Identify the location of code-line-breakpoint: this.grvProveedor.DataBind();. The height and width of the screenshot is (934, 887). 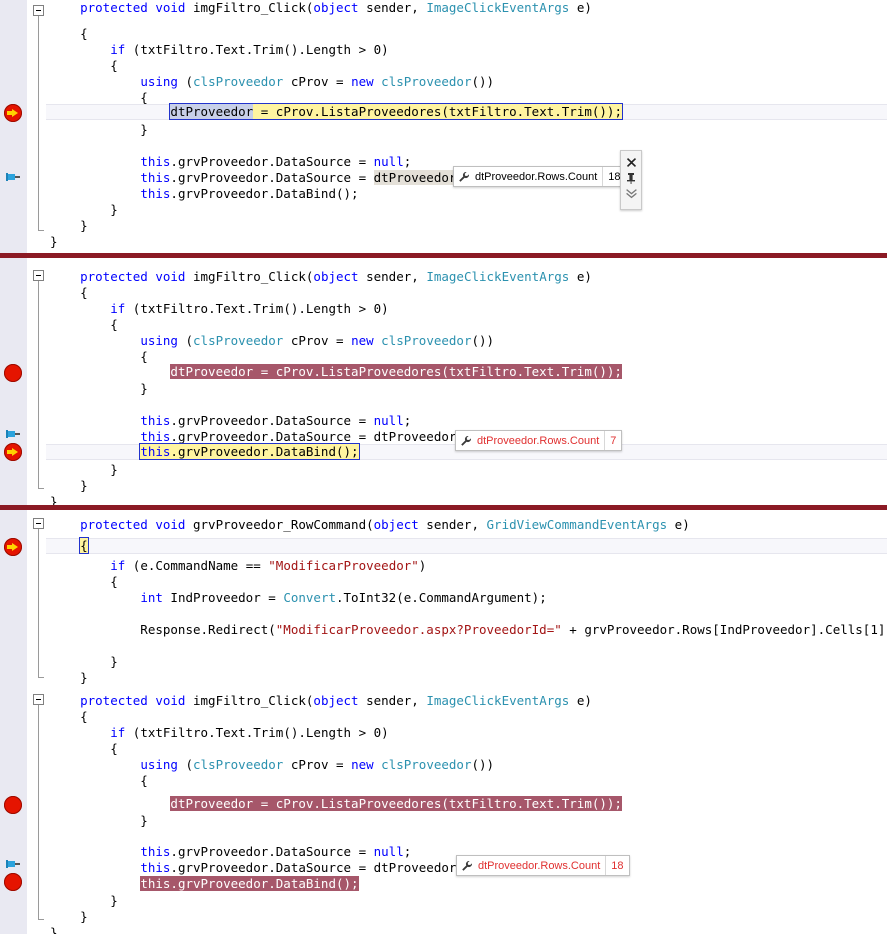
(249, 883).